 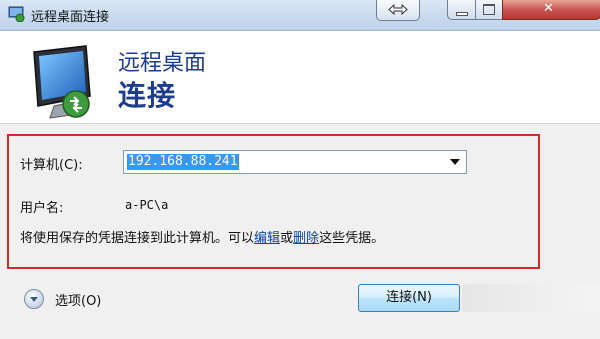 What do you see at coordinates (42, 208) in the screenshot?
I see `username-label: 用户名:` at bounding box center [42, 208].